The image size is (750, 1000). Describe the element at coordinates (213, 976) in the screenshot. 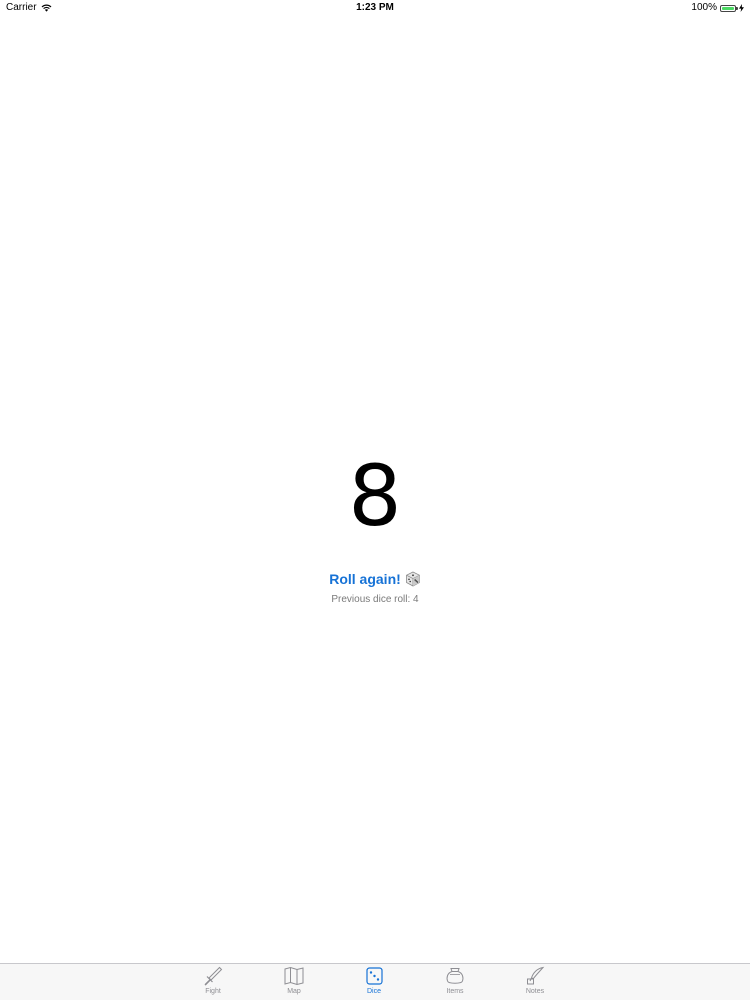

I see `sword-icon` at that location.